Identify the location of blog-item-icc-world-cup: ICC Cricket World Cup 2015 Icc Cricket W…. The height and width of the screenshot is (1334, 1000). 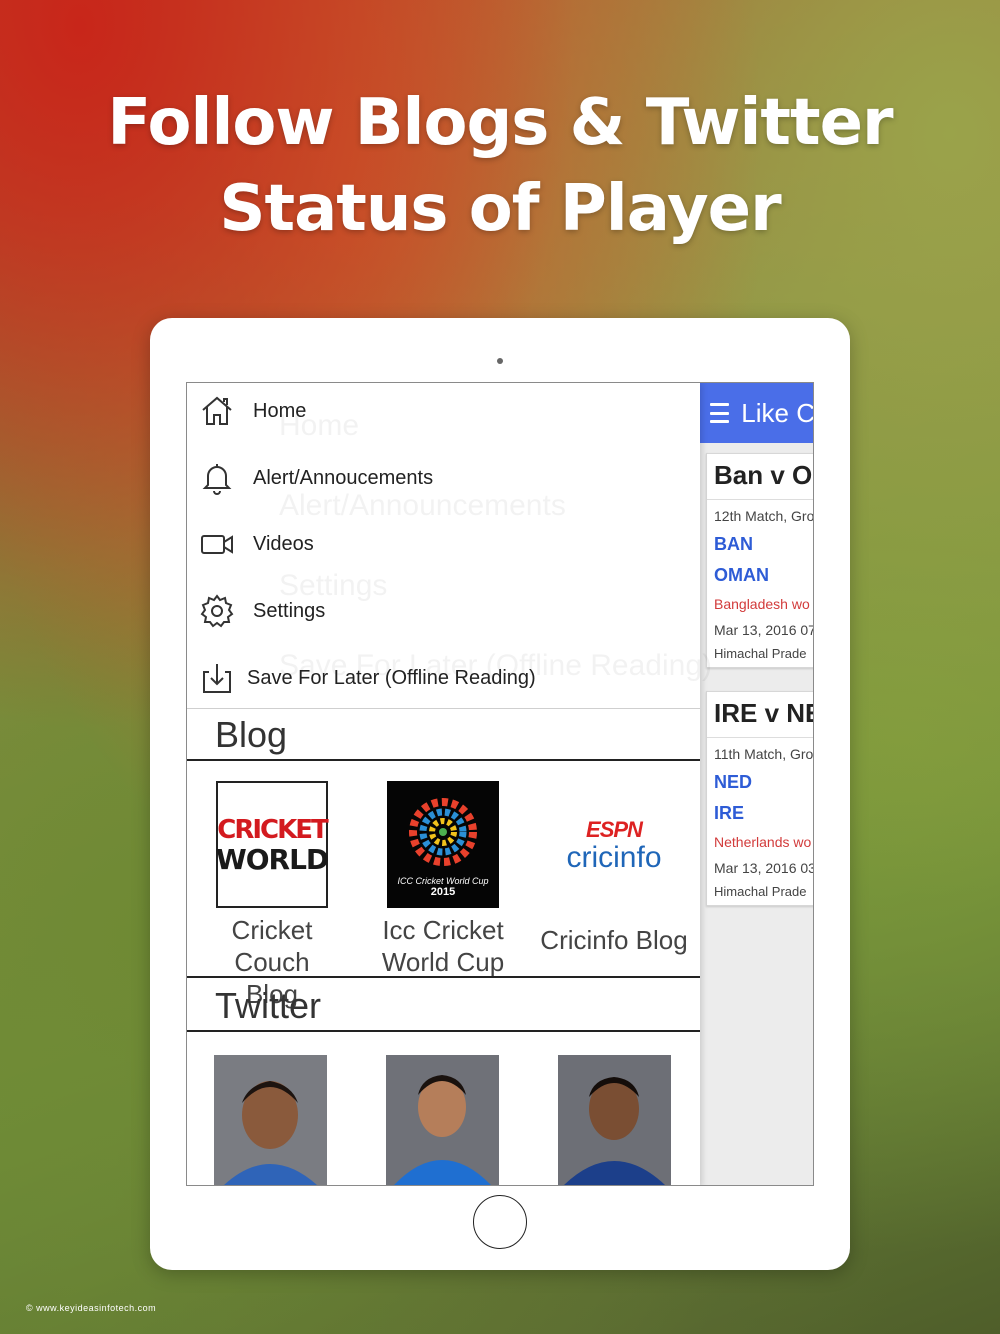
(443, 879).